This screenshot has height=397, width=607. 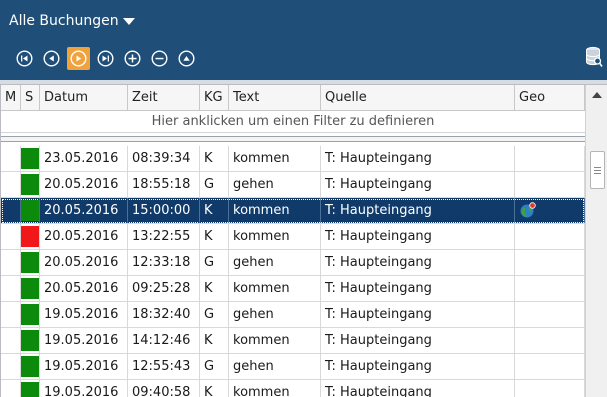 What do you see at coordinates (11, 98) in the screenshot?
I see `column-header-m: M` at bounding box center [11, 98].